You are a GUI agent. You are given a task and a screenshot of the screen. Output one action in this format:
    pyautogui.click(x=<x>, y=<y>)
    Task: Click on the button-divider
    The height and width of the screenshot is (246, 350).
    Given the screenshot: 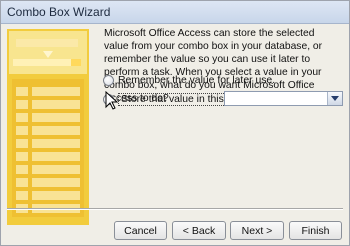 What is the action you would take?
    pyautogui.click(x=175, y=209)
    